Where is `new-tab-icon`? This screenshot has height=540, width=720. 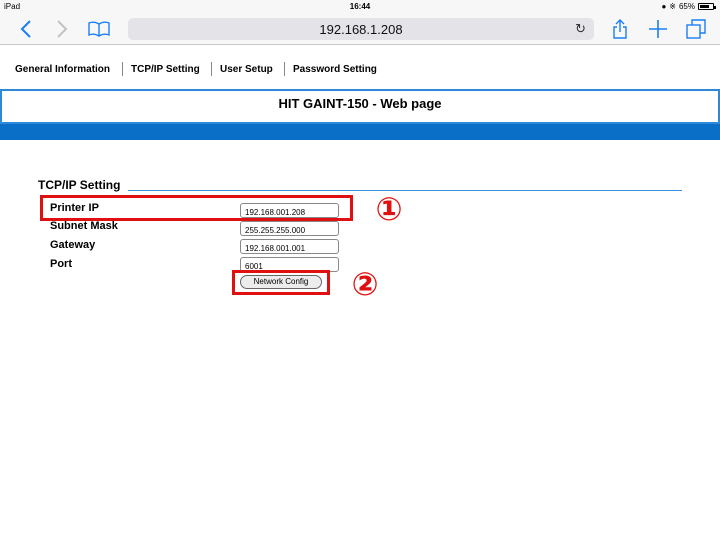 new-tab-icon is located at coordinates (658, 29).